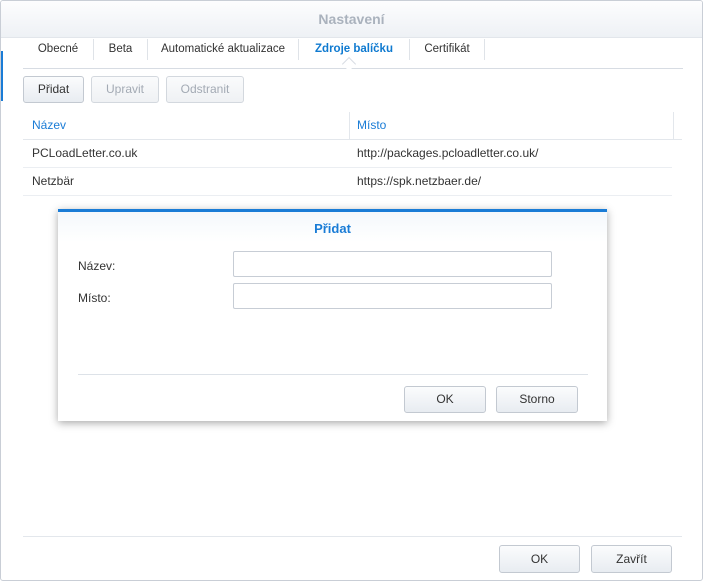 Image resolution: width=703 pixels, height=581 pixels. What do you see at coordinates (94, 298) in the screenshot?
I see `location-label: Místo:` at bounding box center [94, 298].